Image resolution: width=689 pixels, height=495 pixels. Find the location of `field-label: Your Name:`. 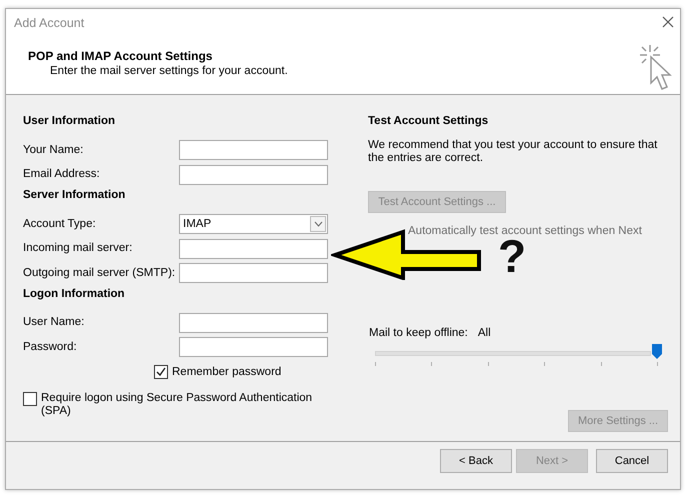

field-label: Your Name: is located at coordinates (53, 150).